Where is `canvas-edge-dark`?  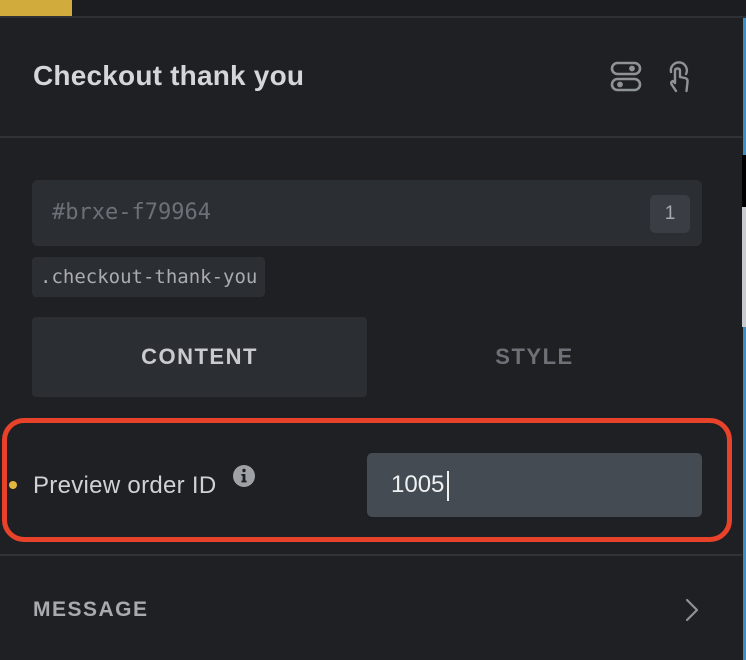 canvas-edge-dark is located at coordinates (744, 181).